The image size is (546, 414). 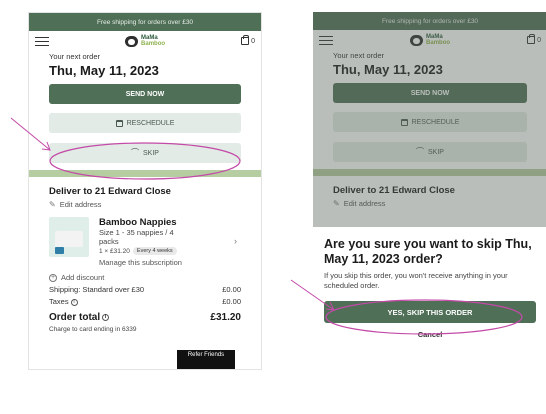 I want to click on taxes-value: £0.00, so click(x=231, y=301).